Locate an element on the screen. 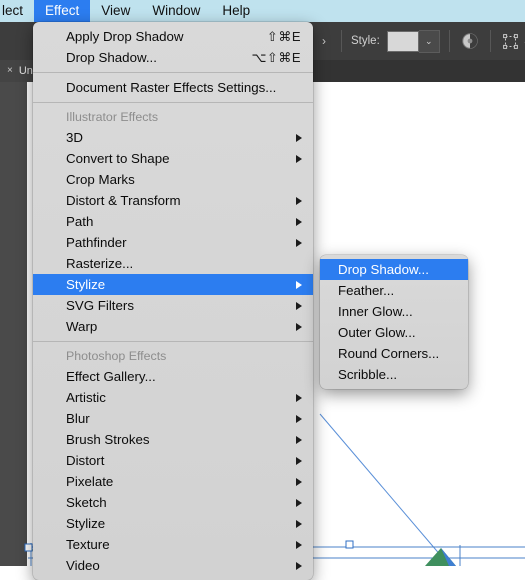  control-bar-overflow-chevron-icon: › is located at coordinates (324, 41).